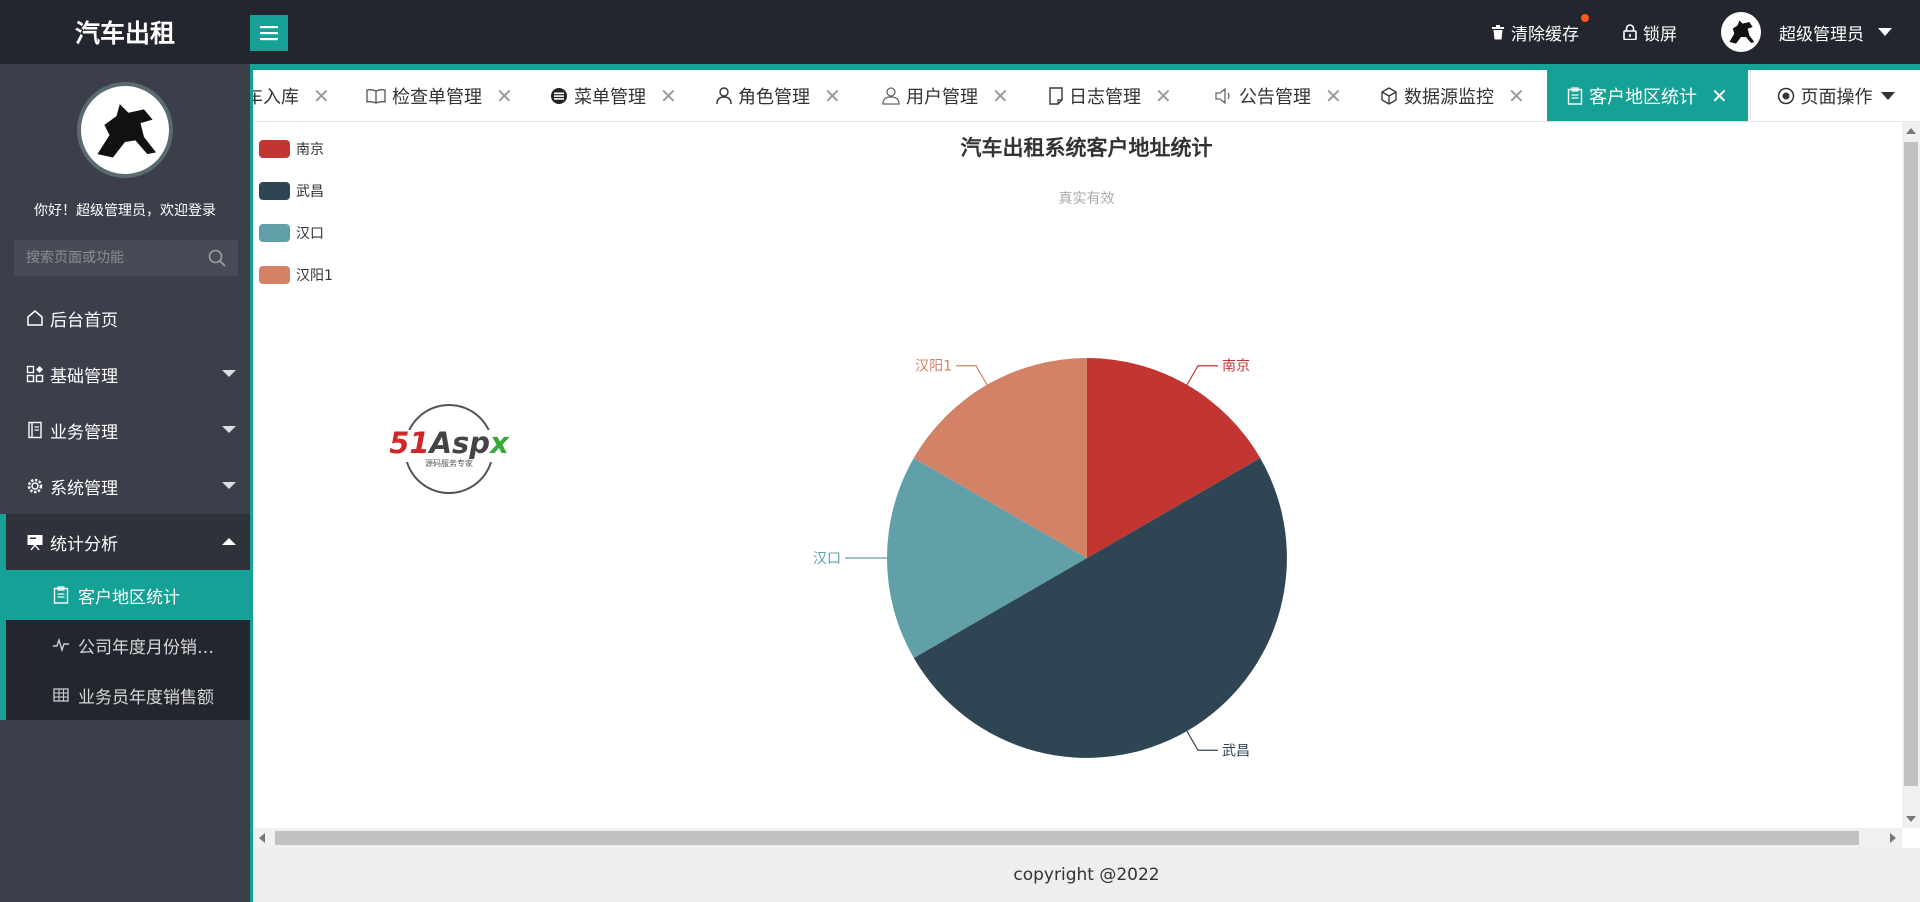 The height and width of the screenshot is (902, 1920). I want to click on horizontal-scrollbar, so click(1077, 838).